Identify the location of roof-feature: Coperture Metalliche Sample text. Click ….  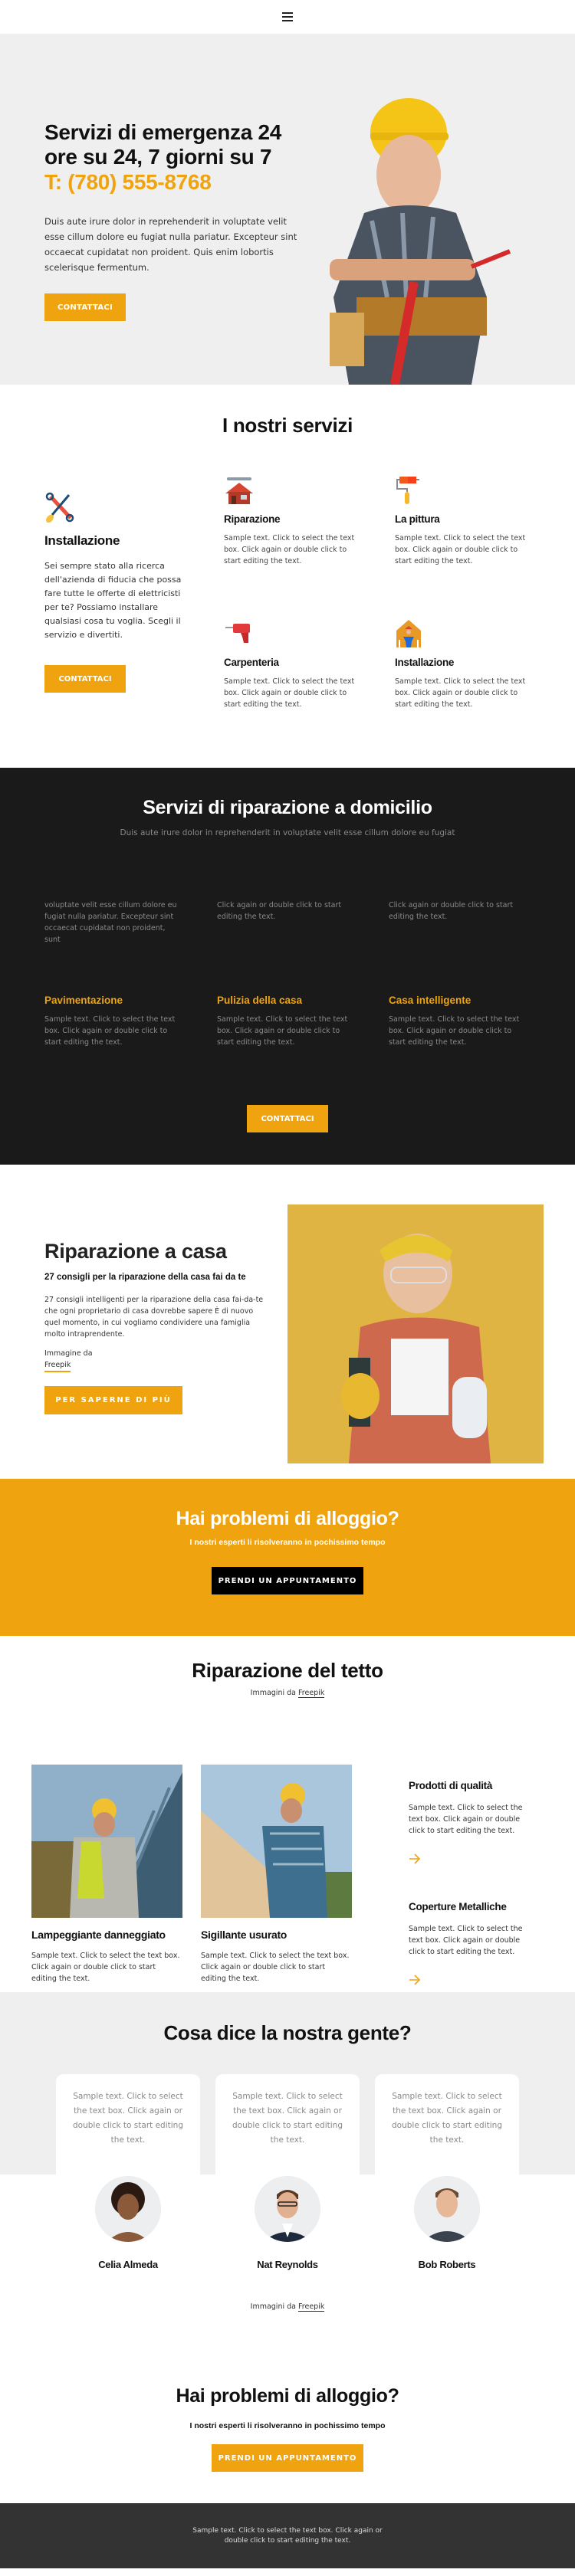
(470, 1943).